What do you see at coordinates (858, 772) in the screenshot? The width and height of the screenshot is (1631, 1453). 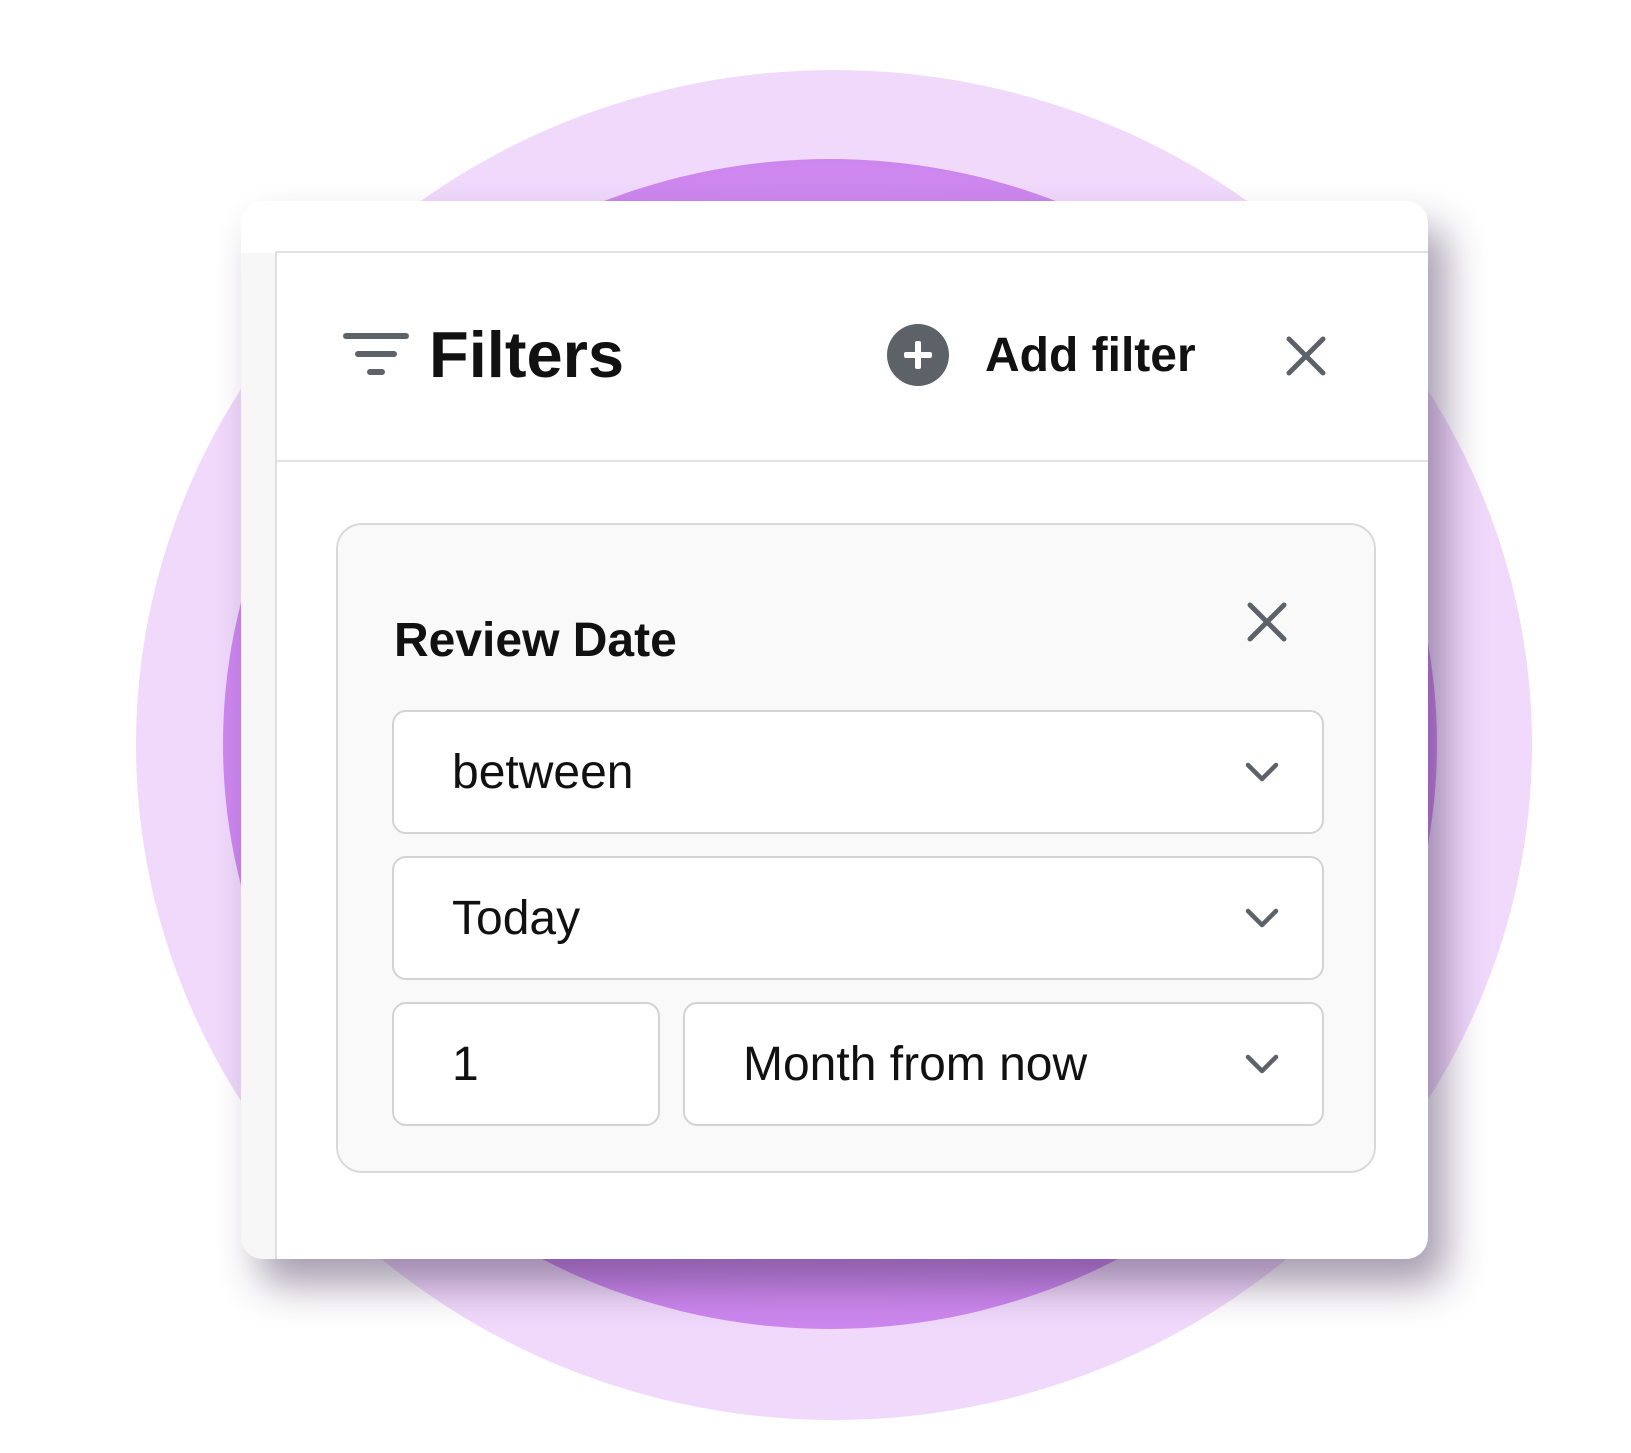 I see `operator-select: between` at bounding box center [858, 772].